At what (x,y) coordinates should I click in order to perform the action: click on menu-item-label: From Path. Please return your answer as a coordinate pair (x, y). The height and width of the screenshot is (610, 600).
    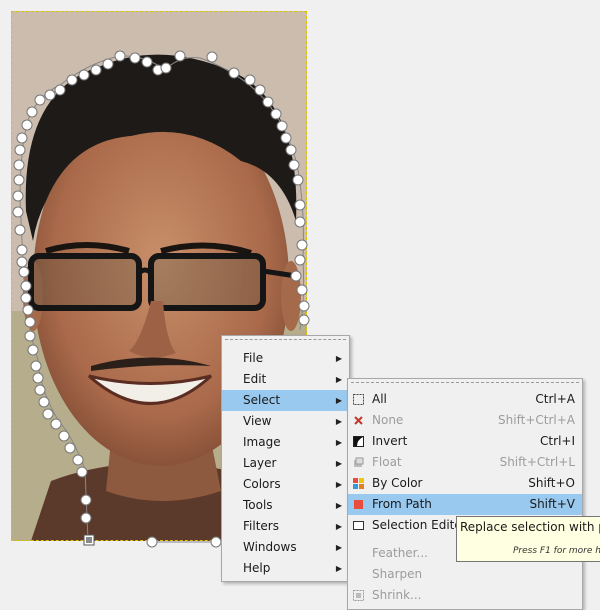
    Looking at the image, I should click on (402, 504).